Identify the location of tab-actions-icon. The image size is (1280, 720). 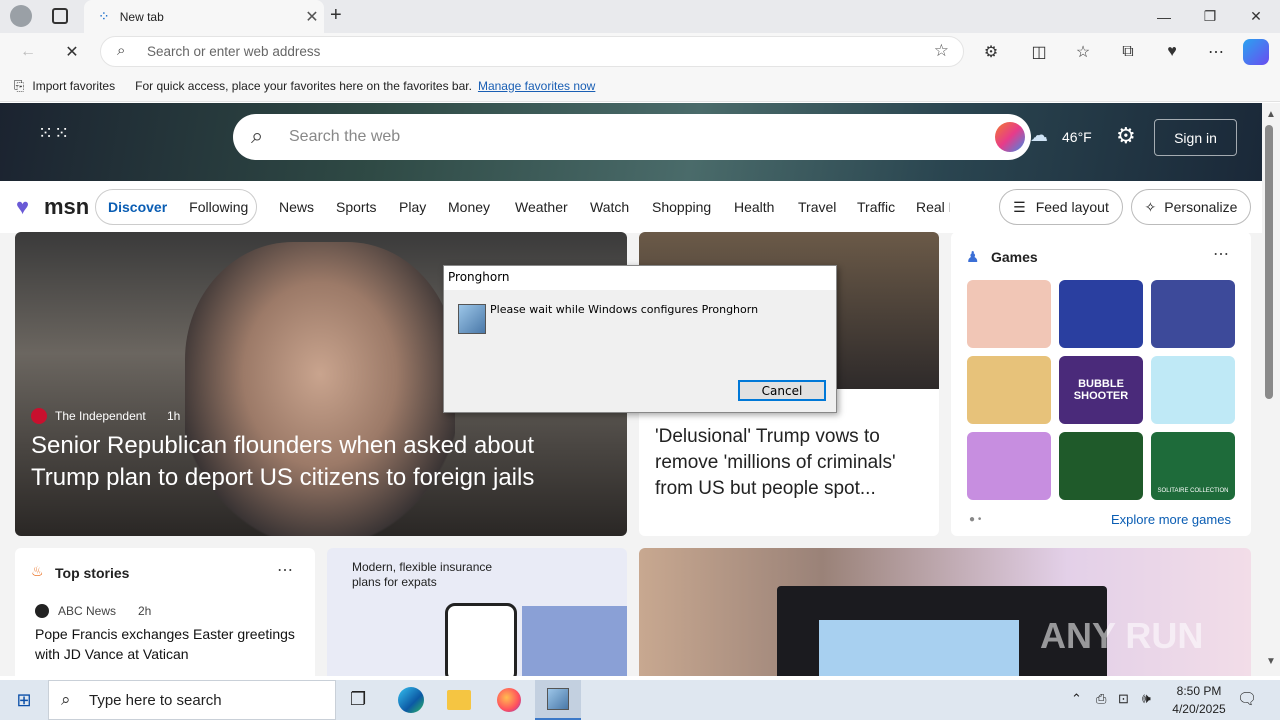
(60, 16).